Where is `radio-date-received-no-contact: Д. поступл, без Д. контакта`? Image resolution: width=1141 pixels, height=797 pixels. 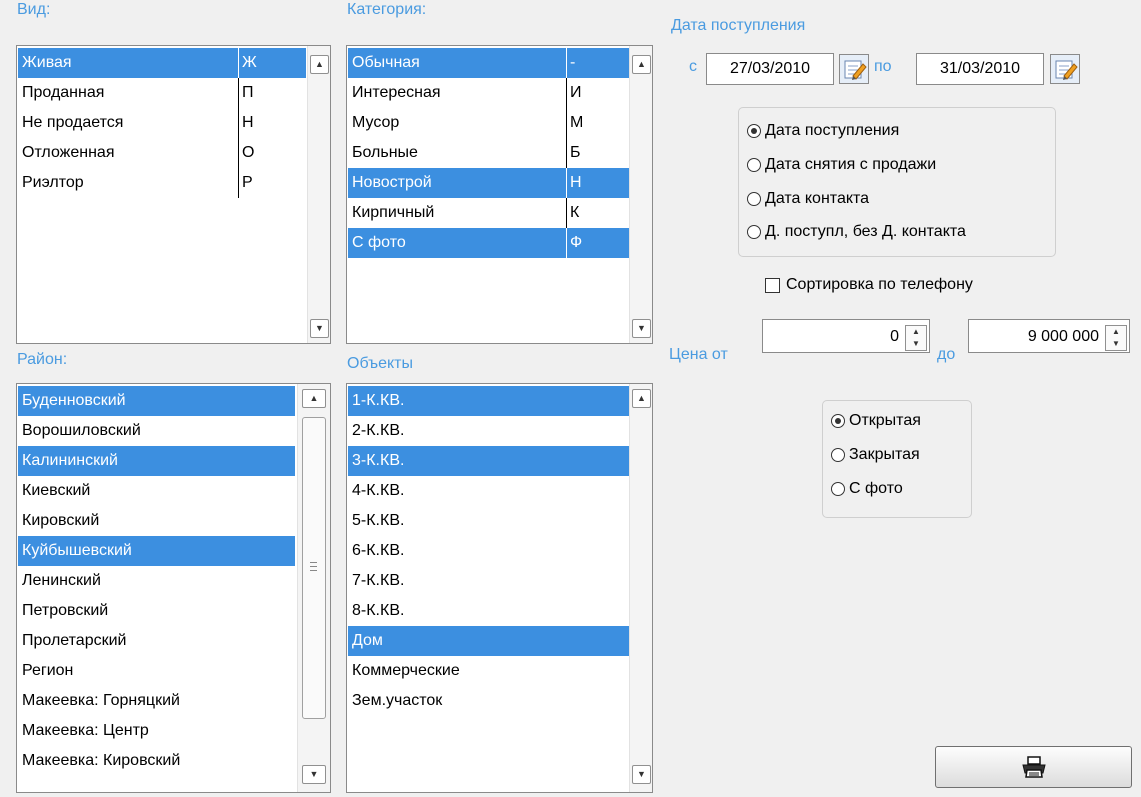
radio-date-received-no-contact: Д. поступл, без Д. контакта is located at coordinates (856, 232).